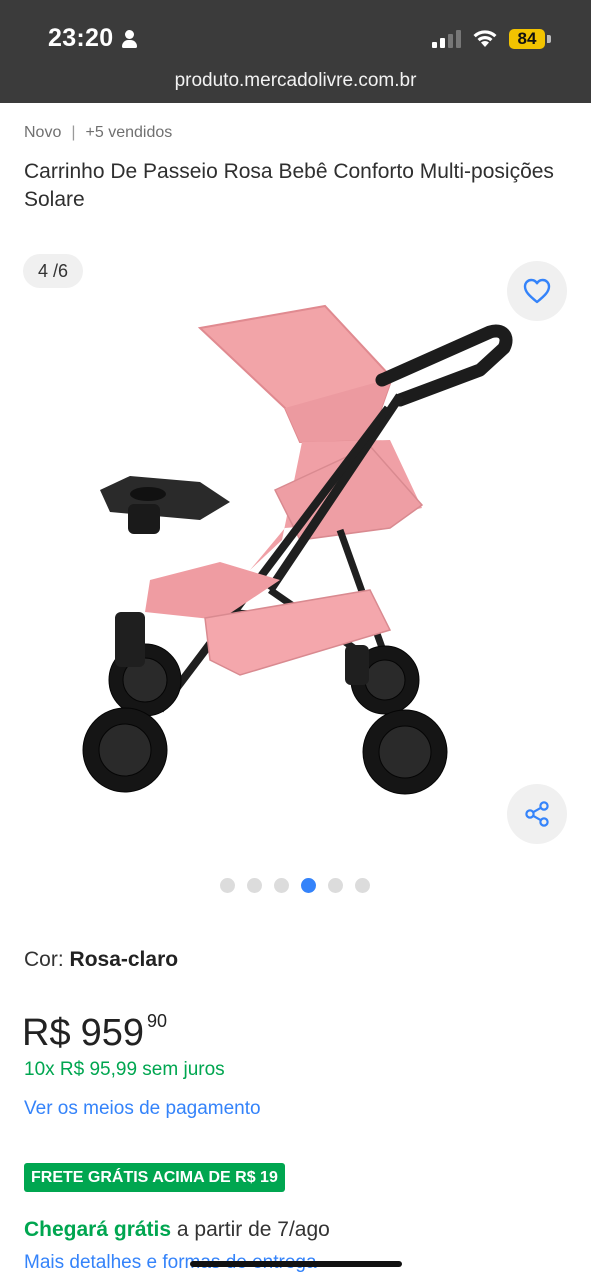 The height and width of the screenshot is (1280, 591). Describe the element at coordinates (53, 271) in the screenshot. I see `gallery-counter: 4 /6` at that location.